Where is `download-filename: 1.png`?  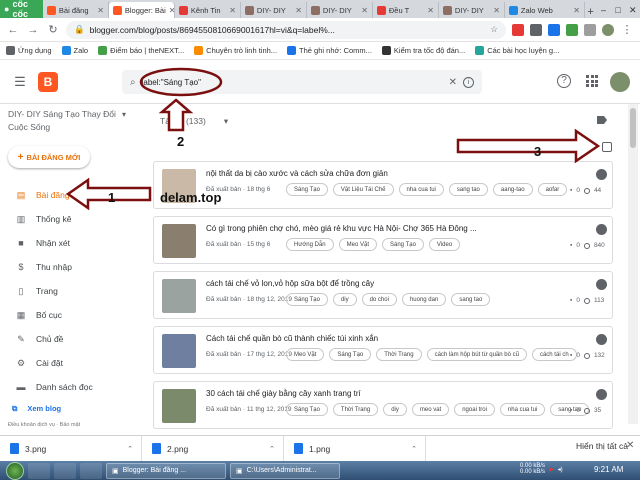 download-filename: 1.png is located at coordinates (320, 448).